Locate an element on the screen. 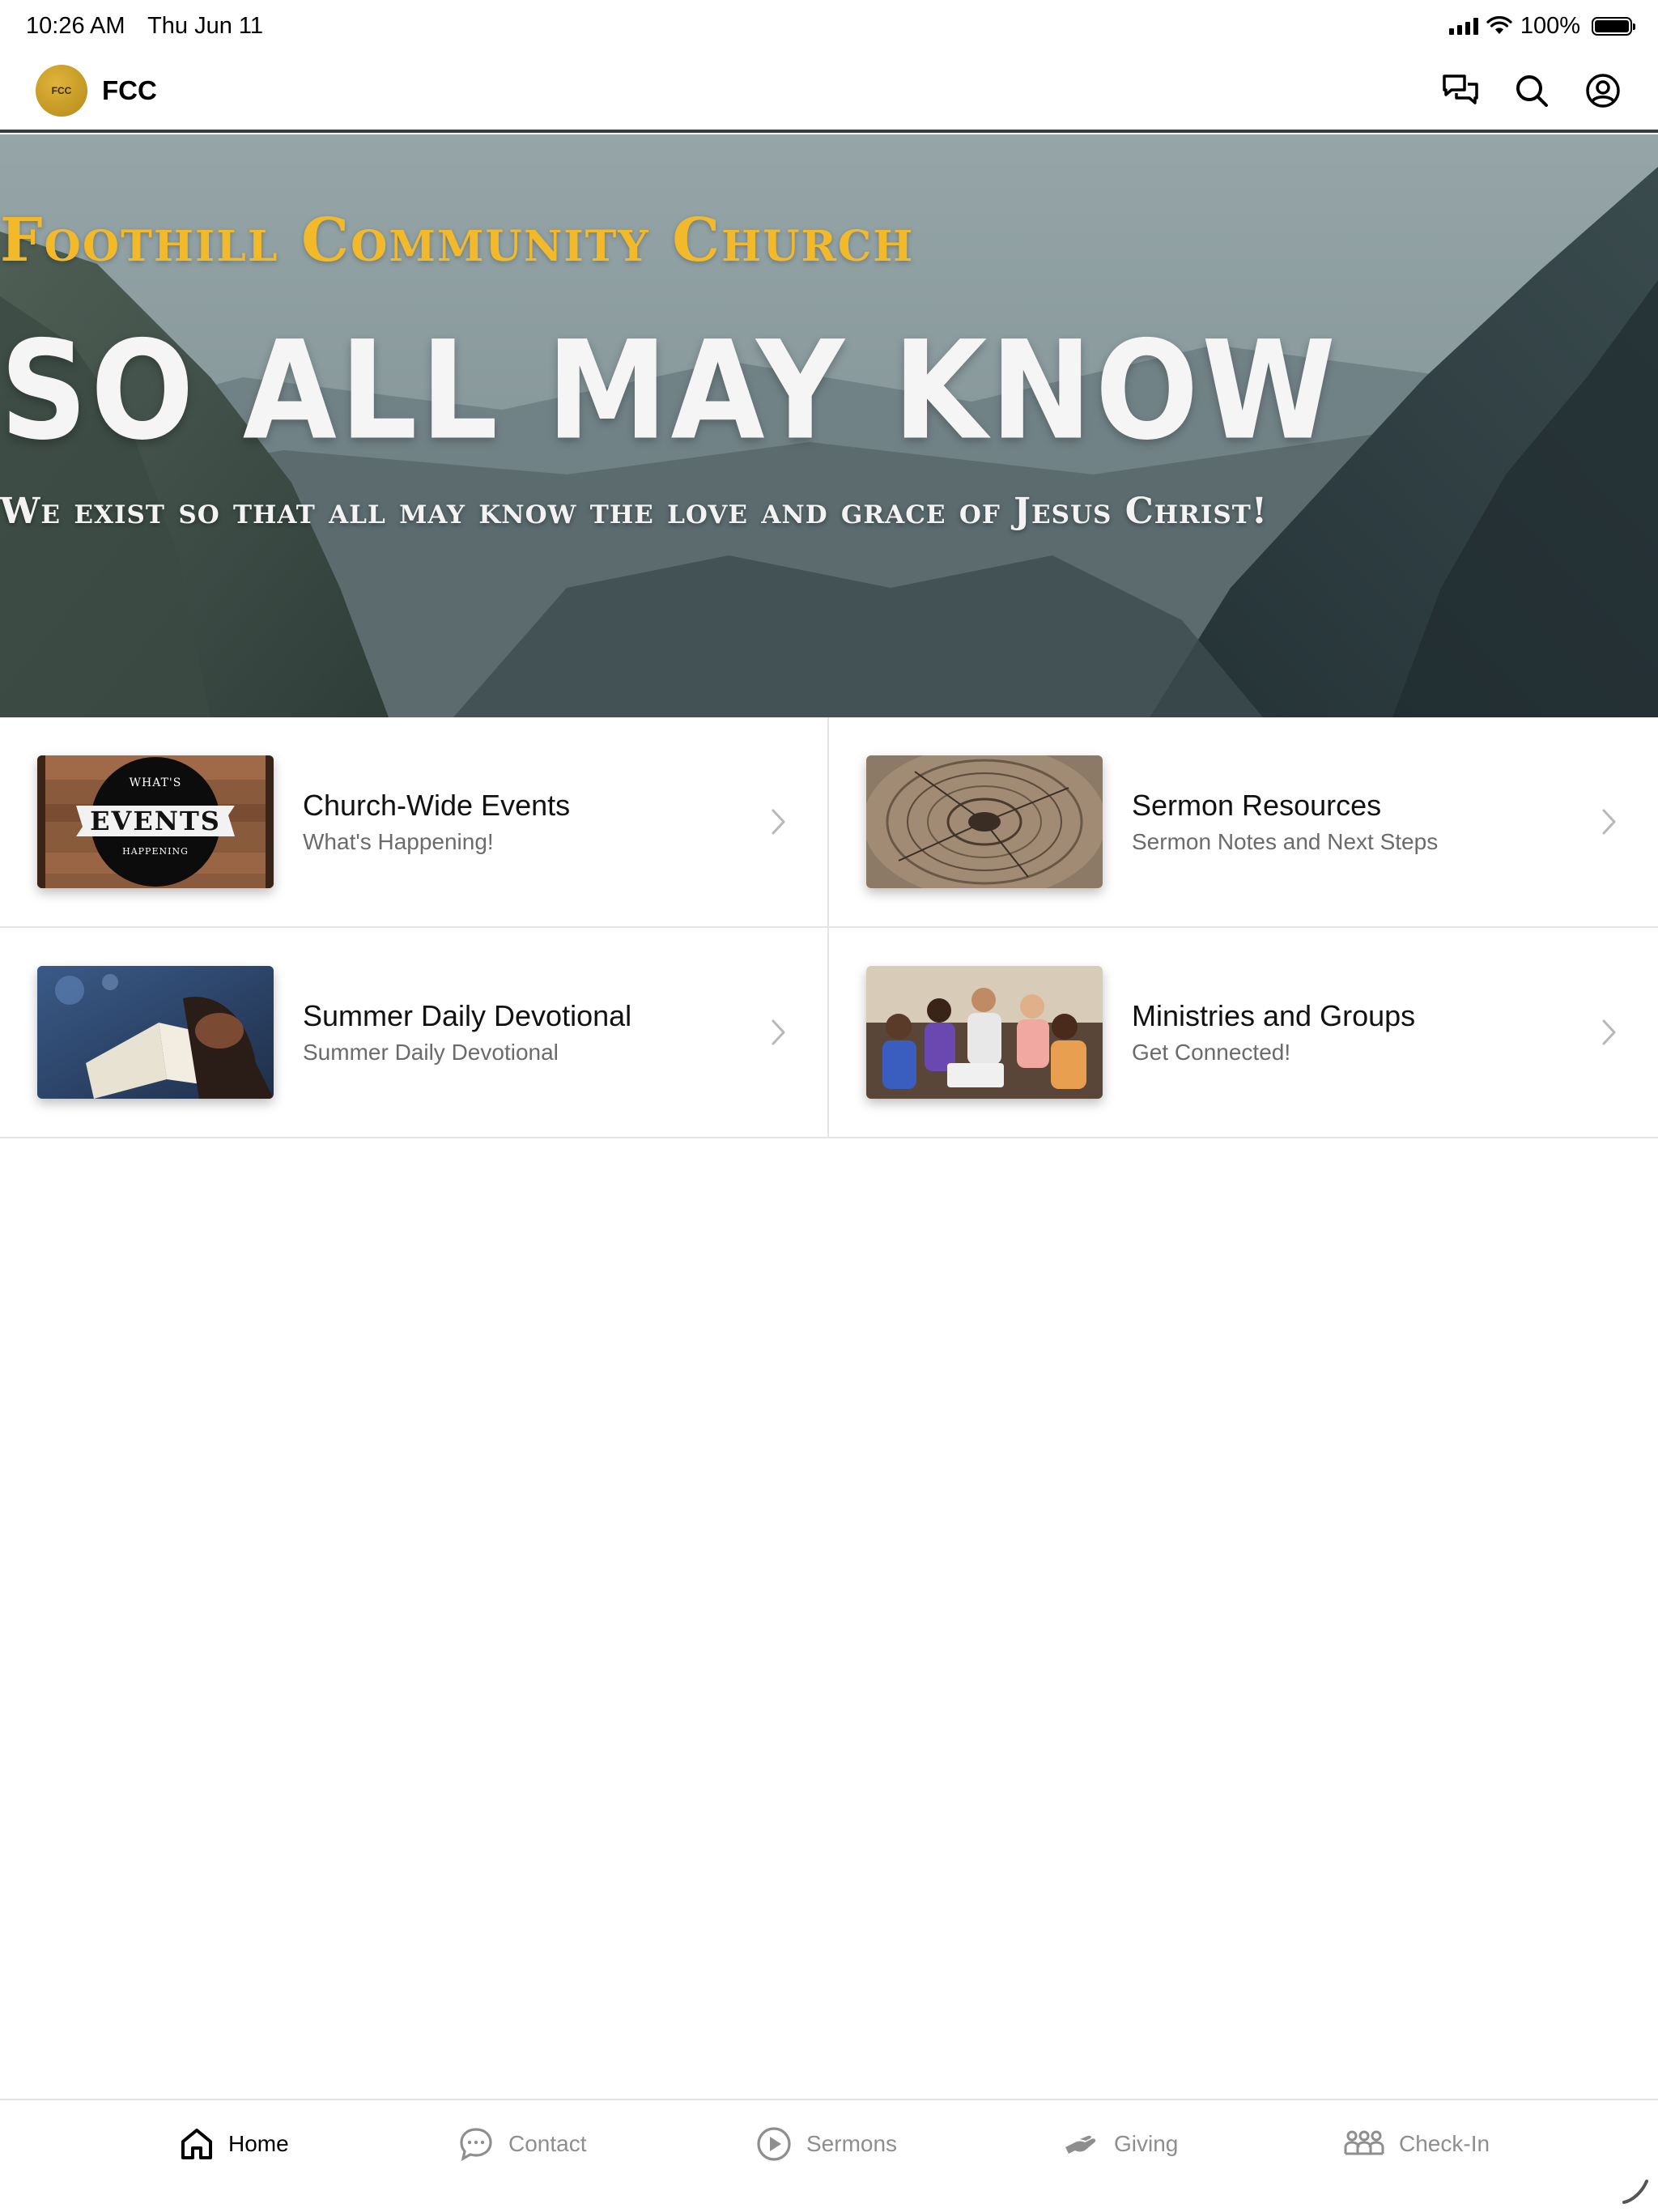 This screenshot has height=2212, width=1658. tab-label: Home is located at coordinates (258, 2144).